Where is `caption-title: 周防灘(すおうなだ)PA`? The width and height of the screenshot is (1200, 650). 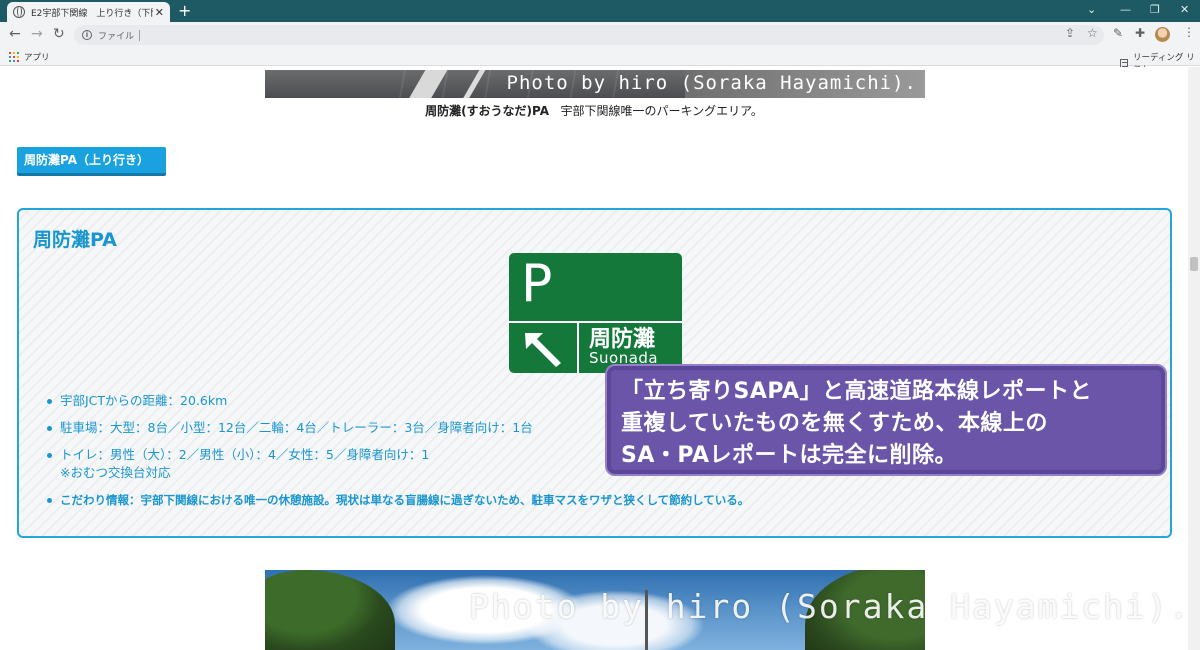 caption-title: 周防灘(すおうなだ)PA is located at coordinates (487, 111).